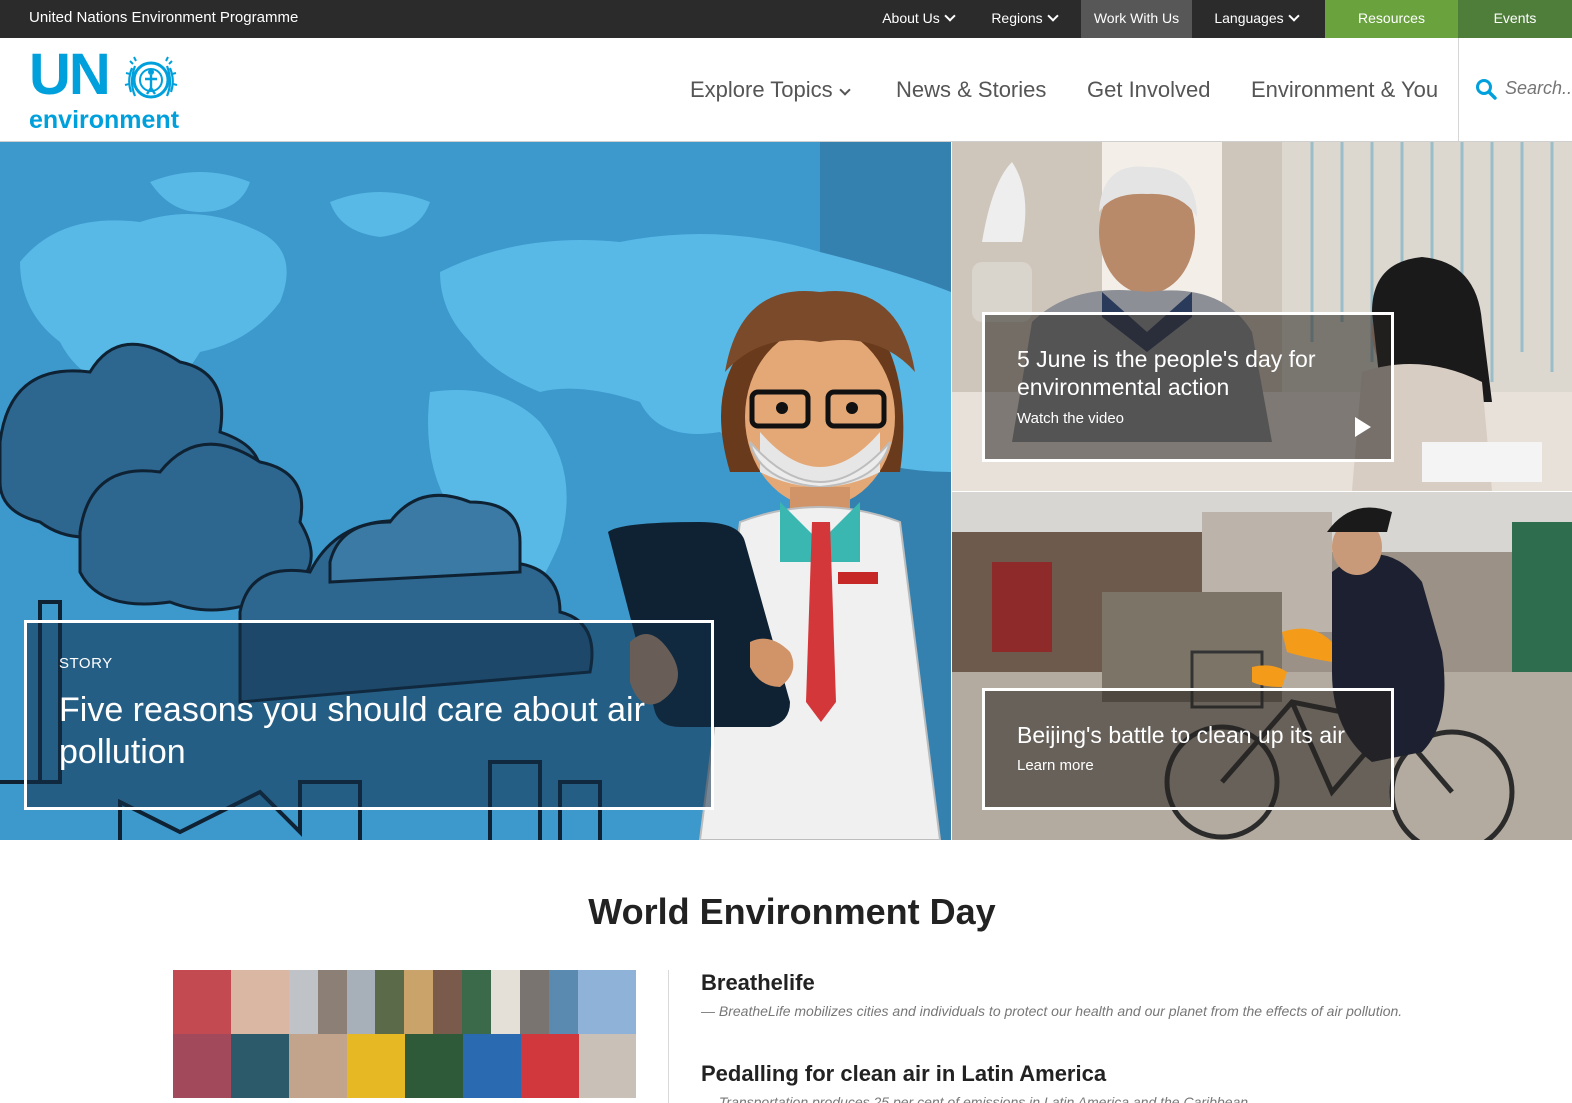 This screenshot has height=1103, width=1572. I want to click on about-us-label: About Us, so click(911, 18).